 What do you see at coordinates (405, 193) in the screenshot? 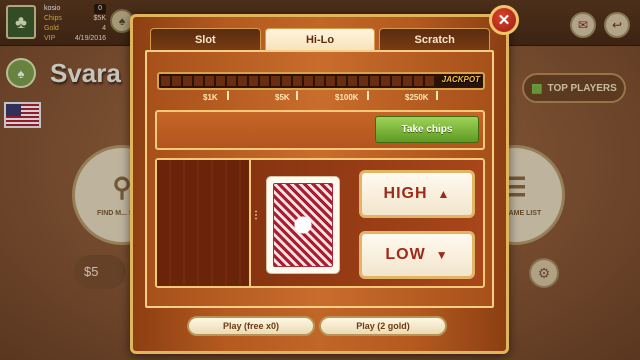
I see `high-label: HIGH` at bounding box center [405, 193].